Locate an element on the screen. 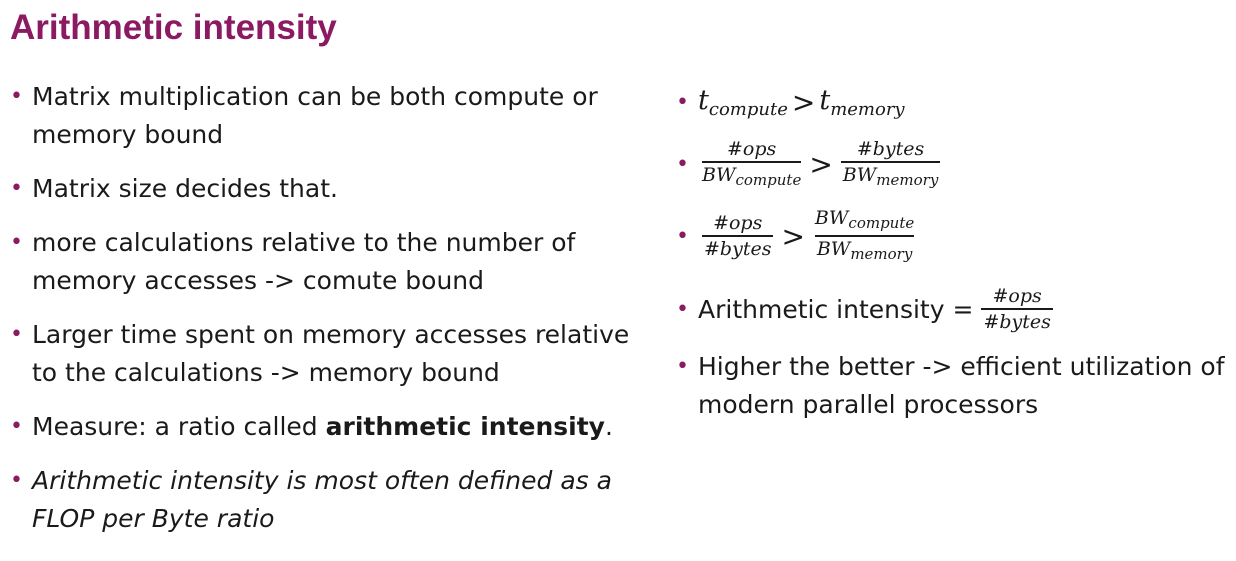 The height and width of the screenshot is (561, 1236). bullet-text-prefix: Measure: a ratio called is located at coordinates (179, 426).